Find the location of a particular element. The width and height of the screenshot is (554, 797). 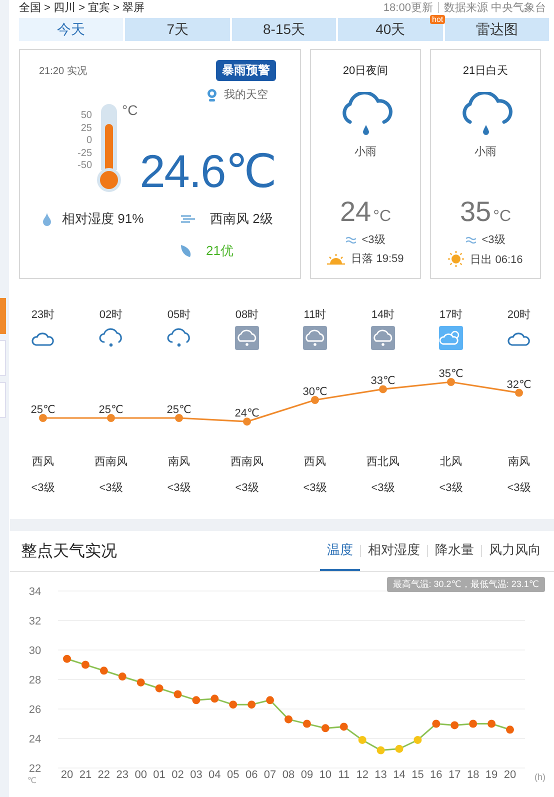

hot-badge: hot is located at coordinates (438, 19).